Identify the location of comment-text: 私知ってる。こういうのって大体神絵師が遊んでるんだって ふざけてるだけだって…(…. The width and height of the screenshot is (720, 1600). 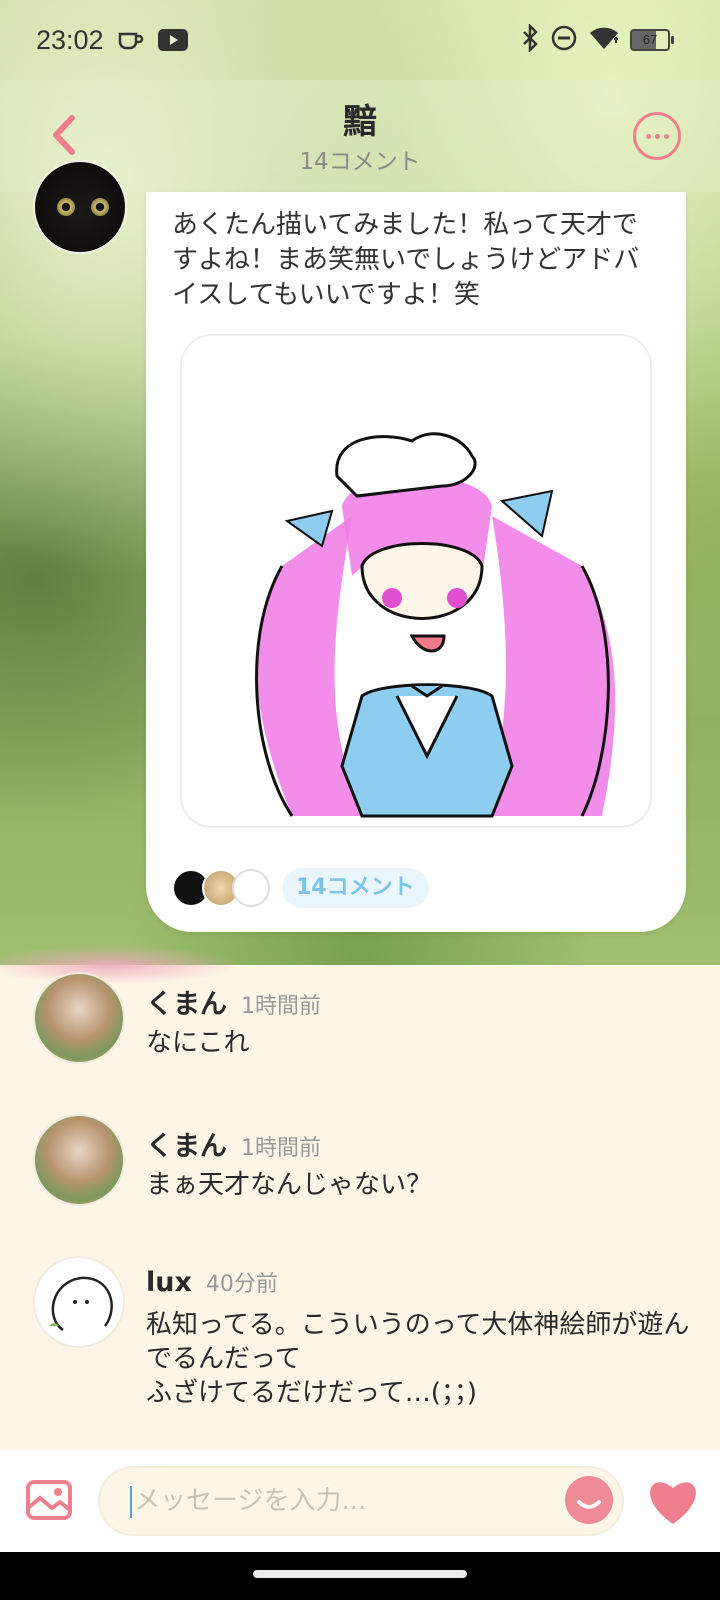
(418, 1359).